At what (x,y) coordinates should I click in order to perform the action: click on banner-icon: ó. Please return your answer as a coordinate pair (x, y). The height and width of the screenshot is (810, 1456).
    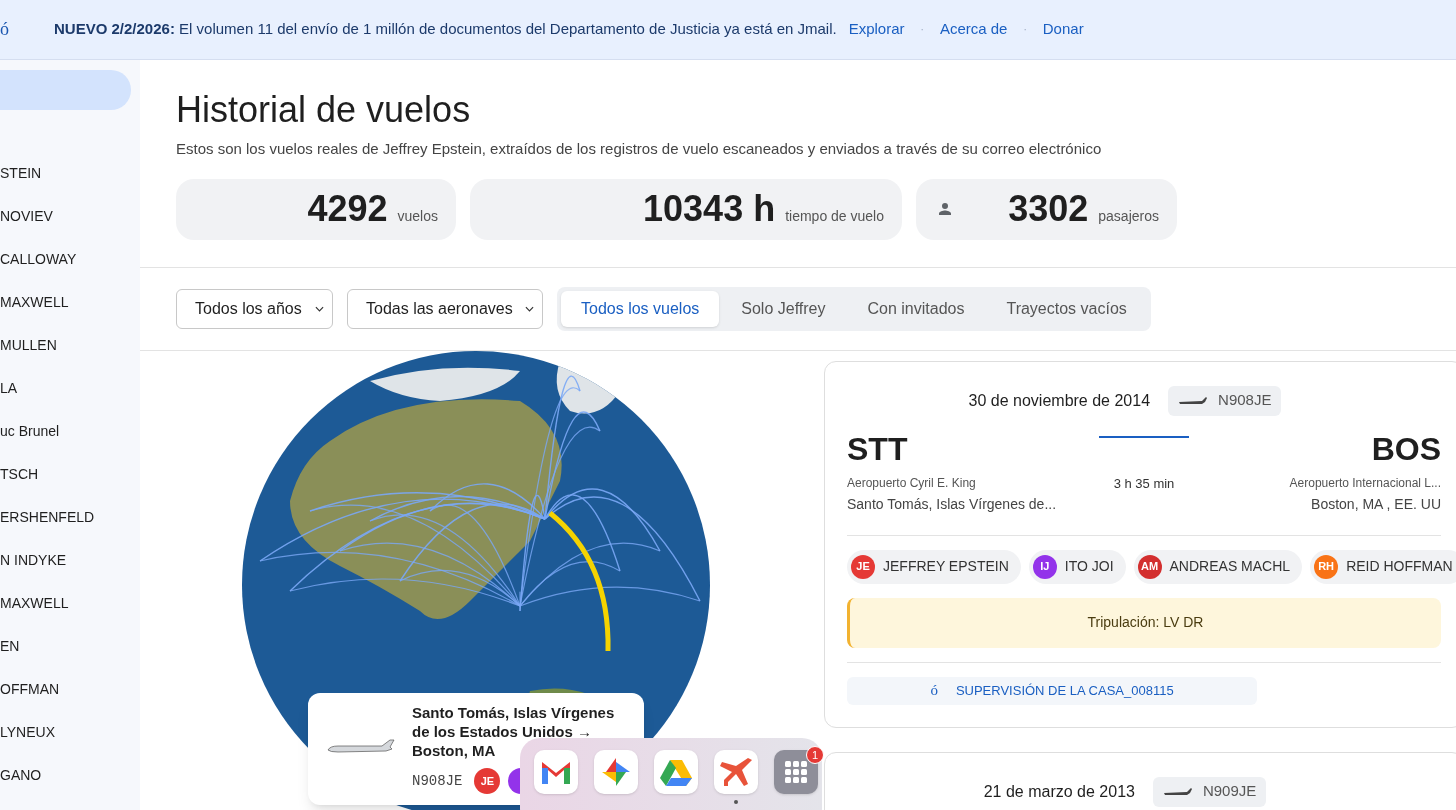
    Looking at the image, I should click on (23, 29).